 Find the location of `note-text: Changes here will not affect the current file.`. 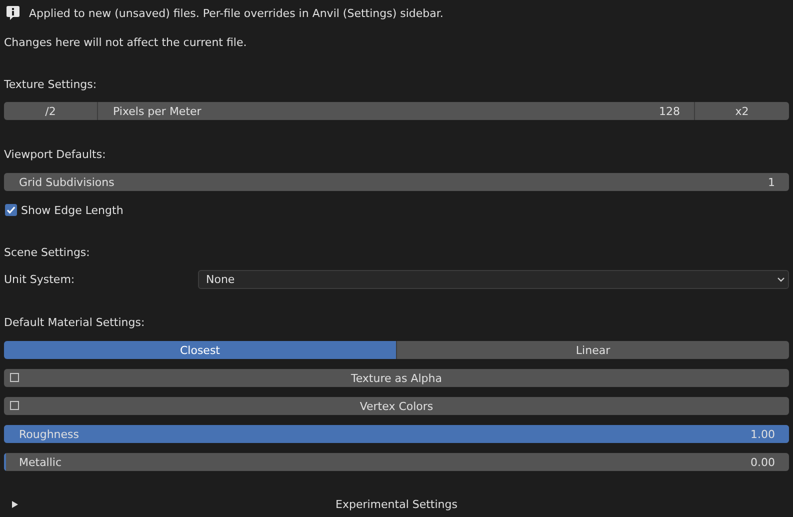

note-text: Changes here will not affect the current file. is located at coordinates (125, 42).